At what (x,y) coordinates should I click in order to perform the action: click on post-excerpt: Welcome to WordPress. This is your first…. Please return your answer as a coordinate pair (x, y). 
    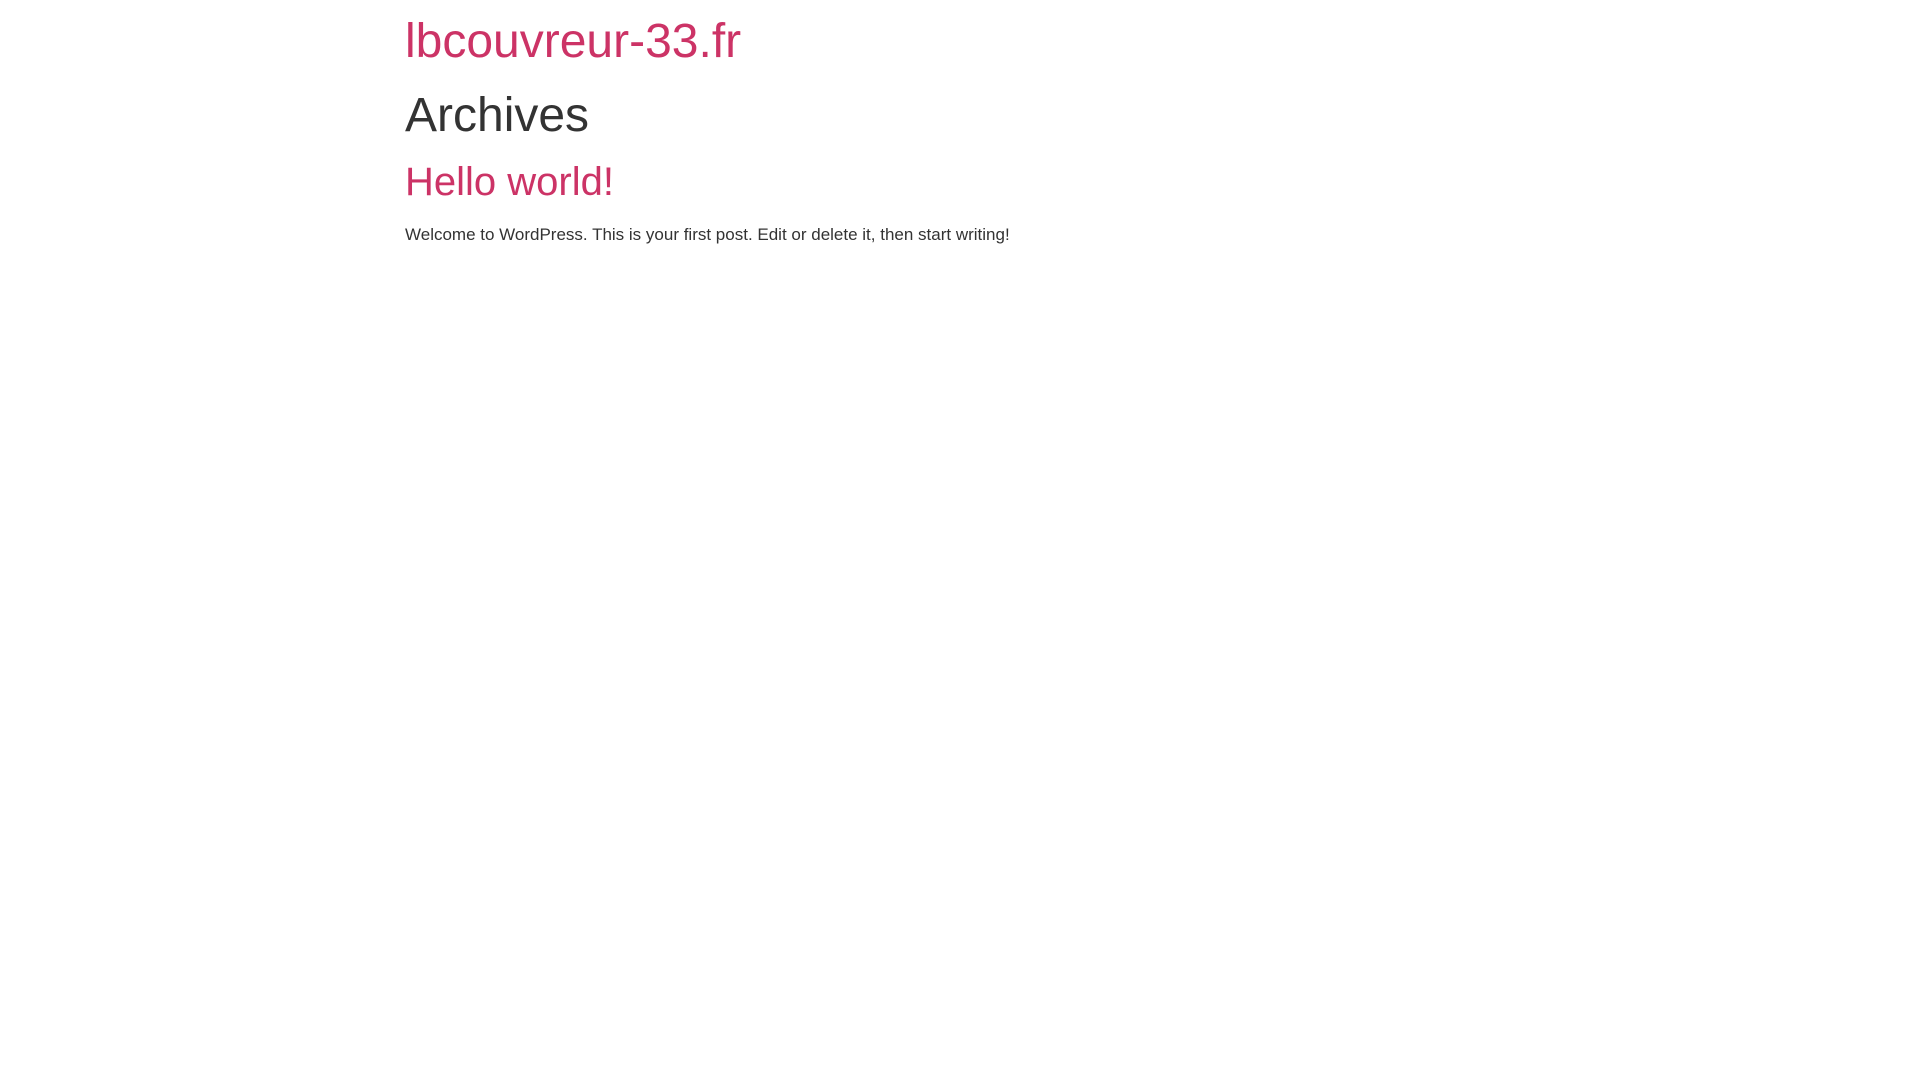
    Looking at the image, I should click on (707, 235).